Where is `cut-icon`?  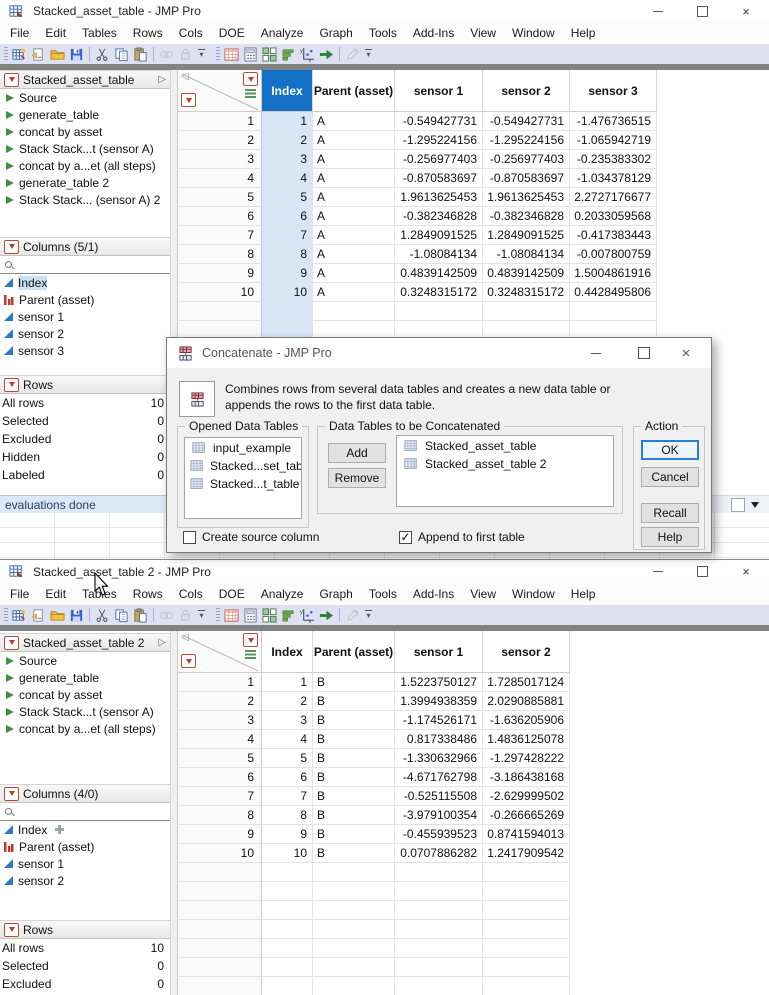
cut-icon is located at coordinates (102, 54).